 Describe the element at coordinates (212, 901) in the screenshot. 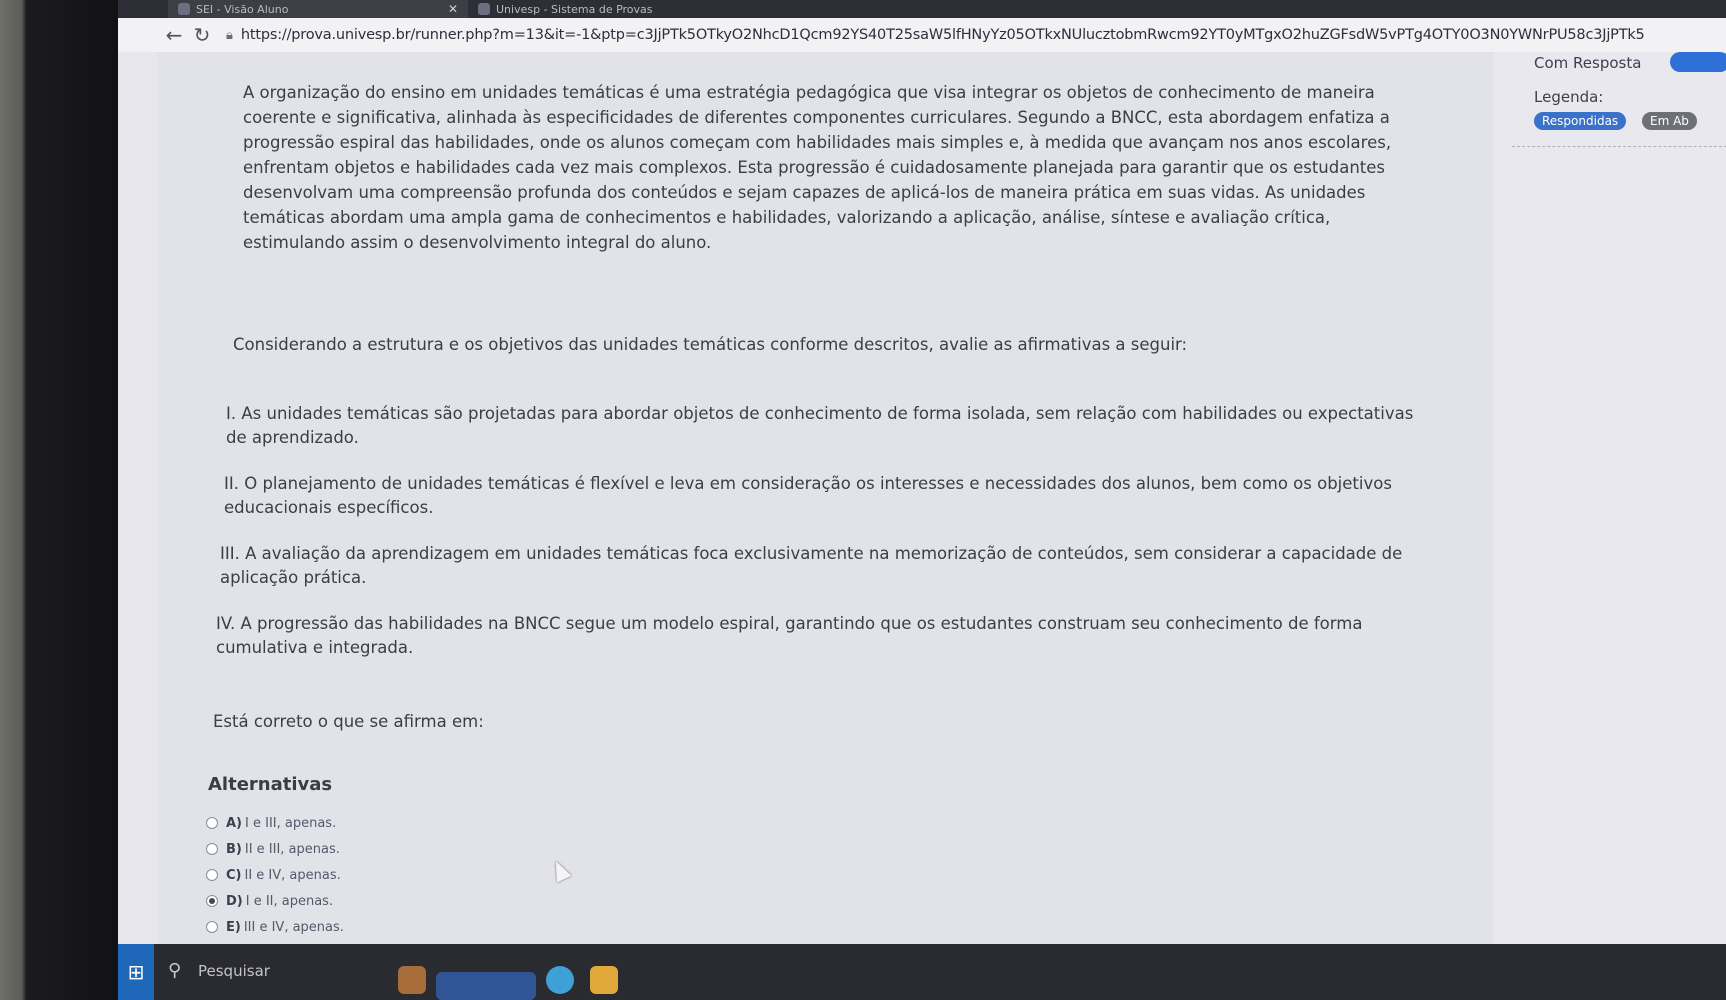

I see `radio-d` at that location.